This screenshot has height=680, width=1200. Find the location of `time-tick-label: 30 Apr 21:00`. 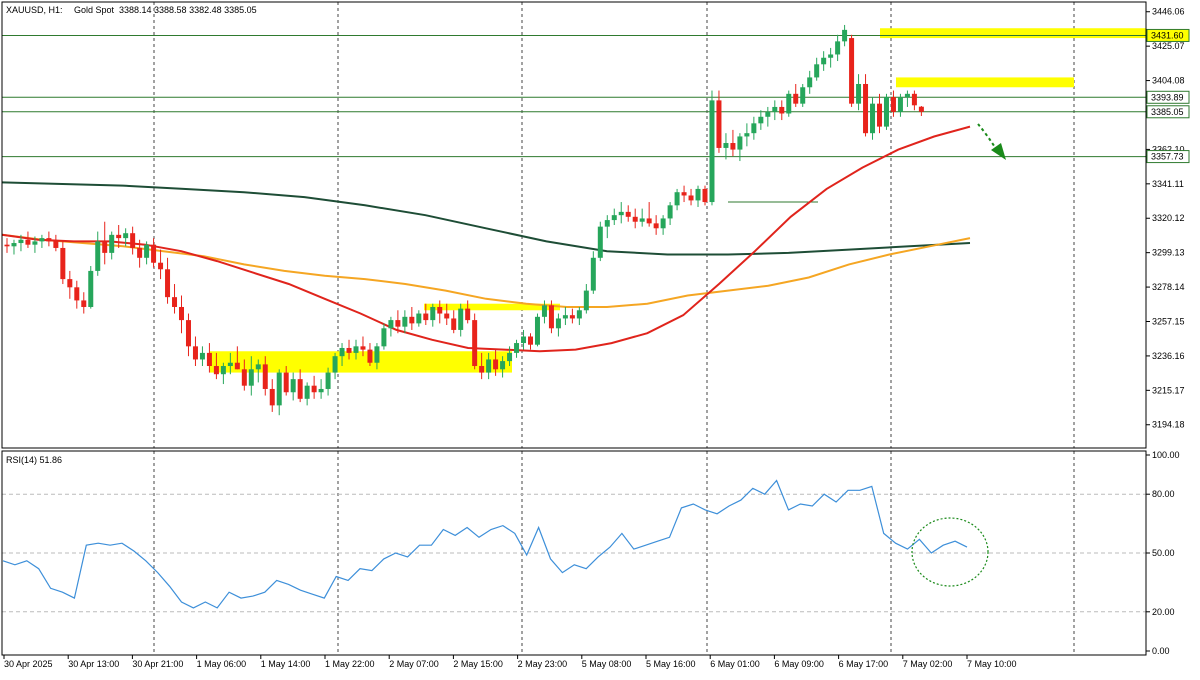

time-tick-label: 30 Apr 21:00 is located at coordinates (157, 664).